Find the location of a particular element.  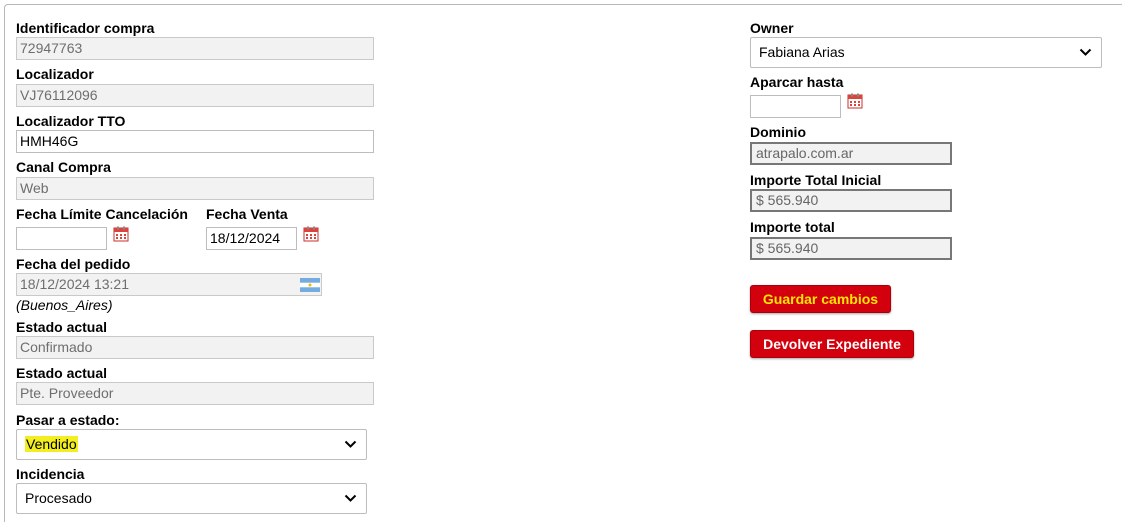

canal-label: Canal Compra is located at coordinates (63, 167).